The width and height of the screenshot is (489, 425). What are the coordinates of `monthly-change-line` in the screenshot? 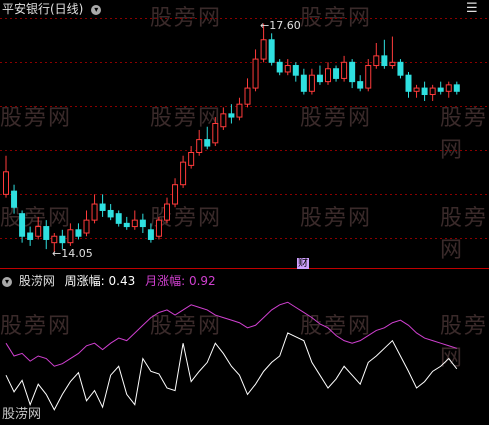 It's located at (231, 334).